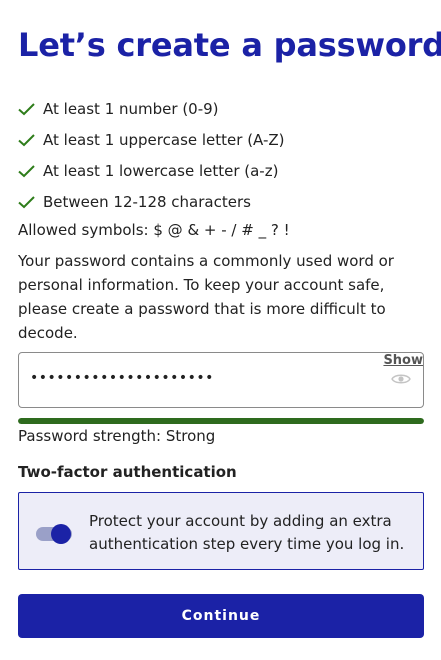 Image resolution: width=441 pixels, height=660 pixels. What do you see at coordinates (117, 436) in the screenshot?
I see `password-strength-label: Password strength: Strong` at bounding box center [117, 436].